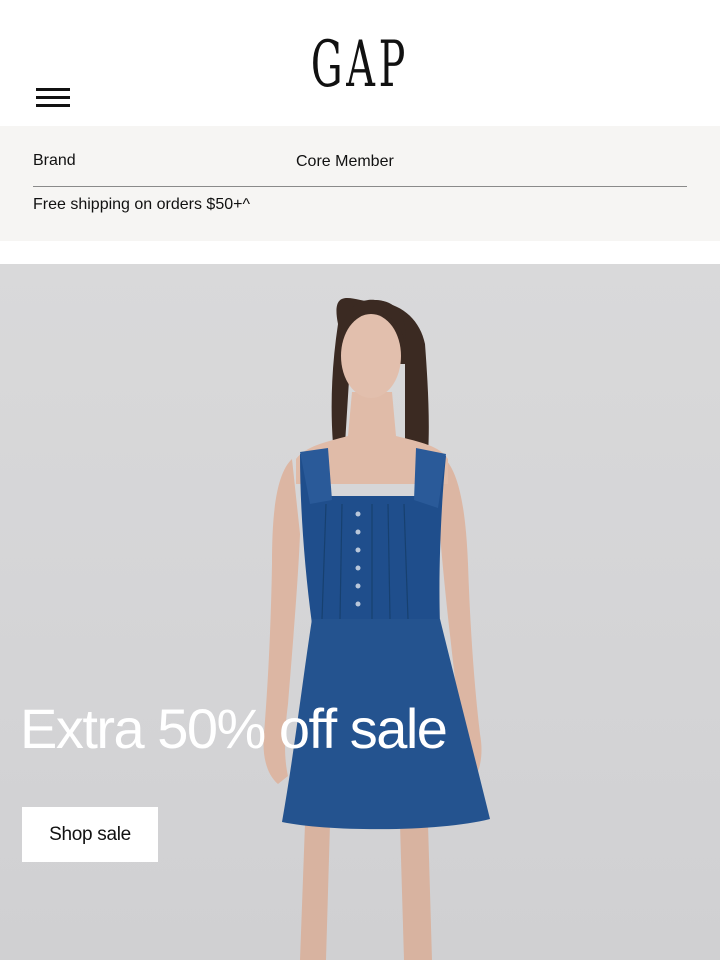 The image size is (720, 960). What do you see at coordinates (141, 205) in the screenshot?
I see `free-shipping-link: Free shipping on orders $50+^` at bounding box center [141, 205].